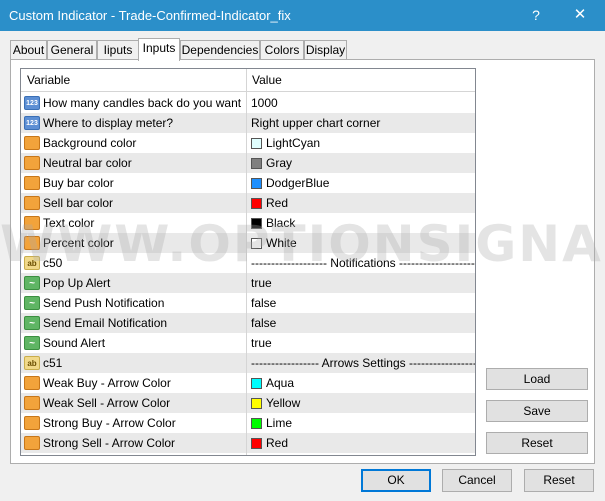  Describe the element at coordinates (78, 243) in the screenshot. I see `variable-name: Percent color` at that location.